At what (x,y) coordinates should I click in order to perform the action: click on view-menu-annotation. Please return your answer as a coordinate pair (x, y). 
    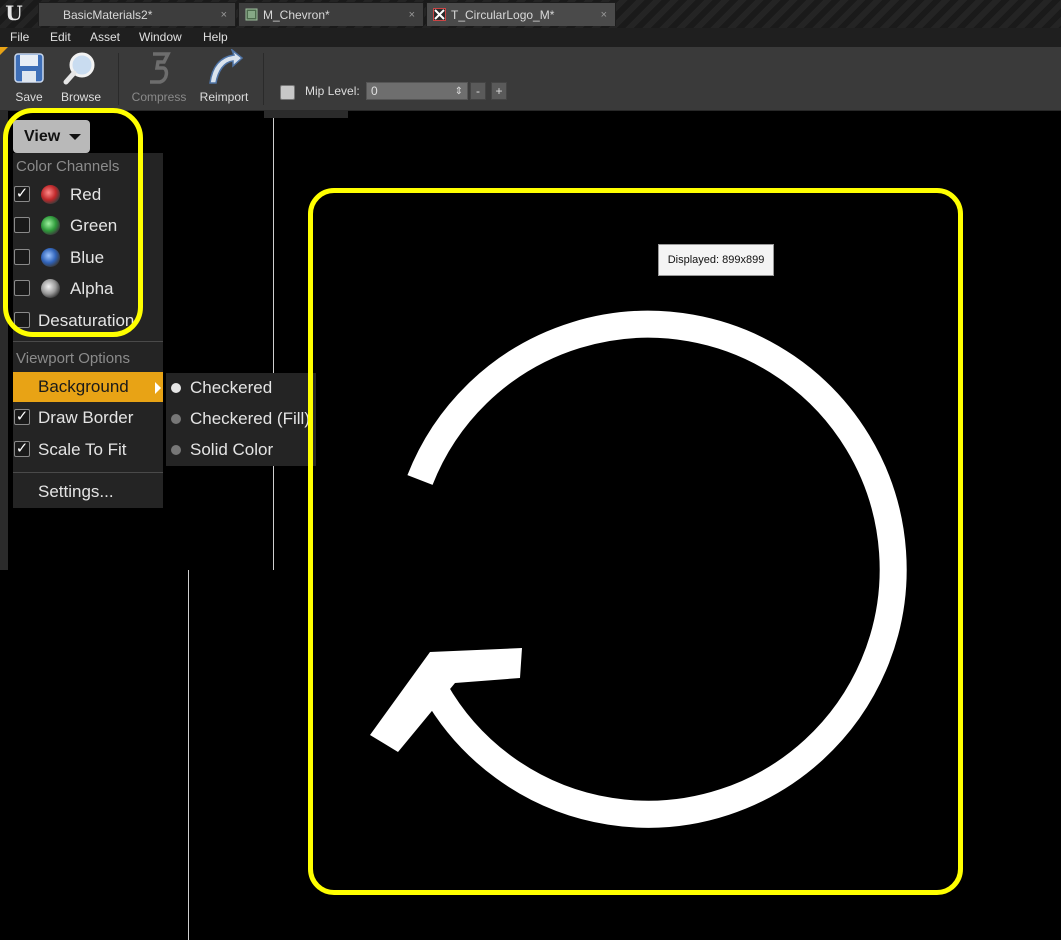
    Looking at the image, I should click on (73, 222).